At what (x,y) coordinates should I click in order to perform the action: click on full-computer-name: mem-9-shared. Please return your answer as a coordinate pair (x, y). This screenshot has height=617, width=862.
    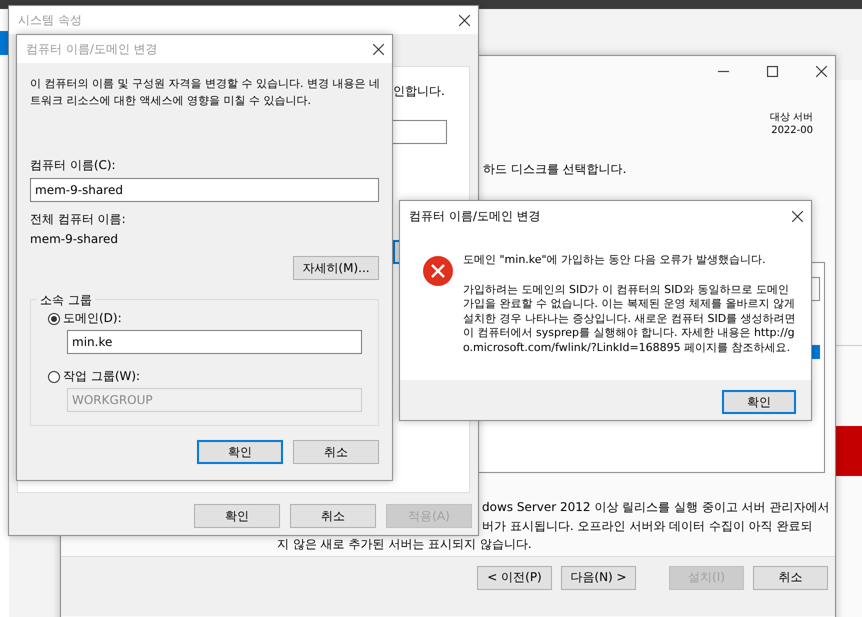
    Looking at the image, I should click on (74, 239).